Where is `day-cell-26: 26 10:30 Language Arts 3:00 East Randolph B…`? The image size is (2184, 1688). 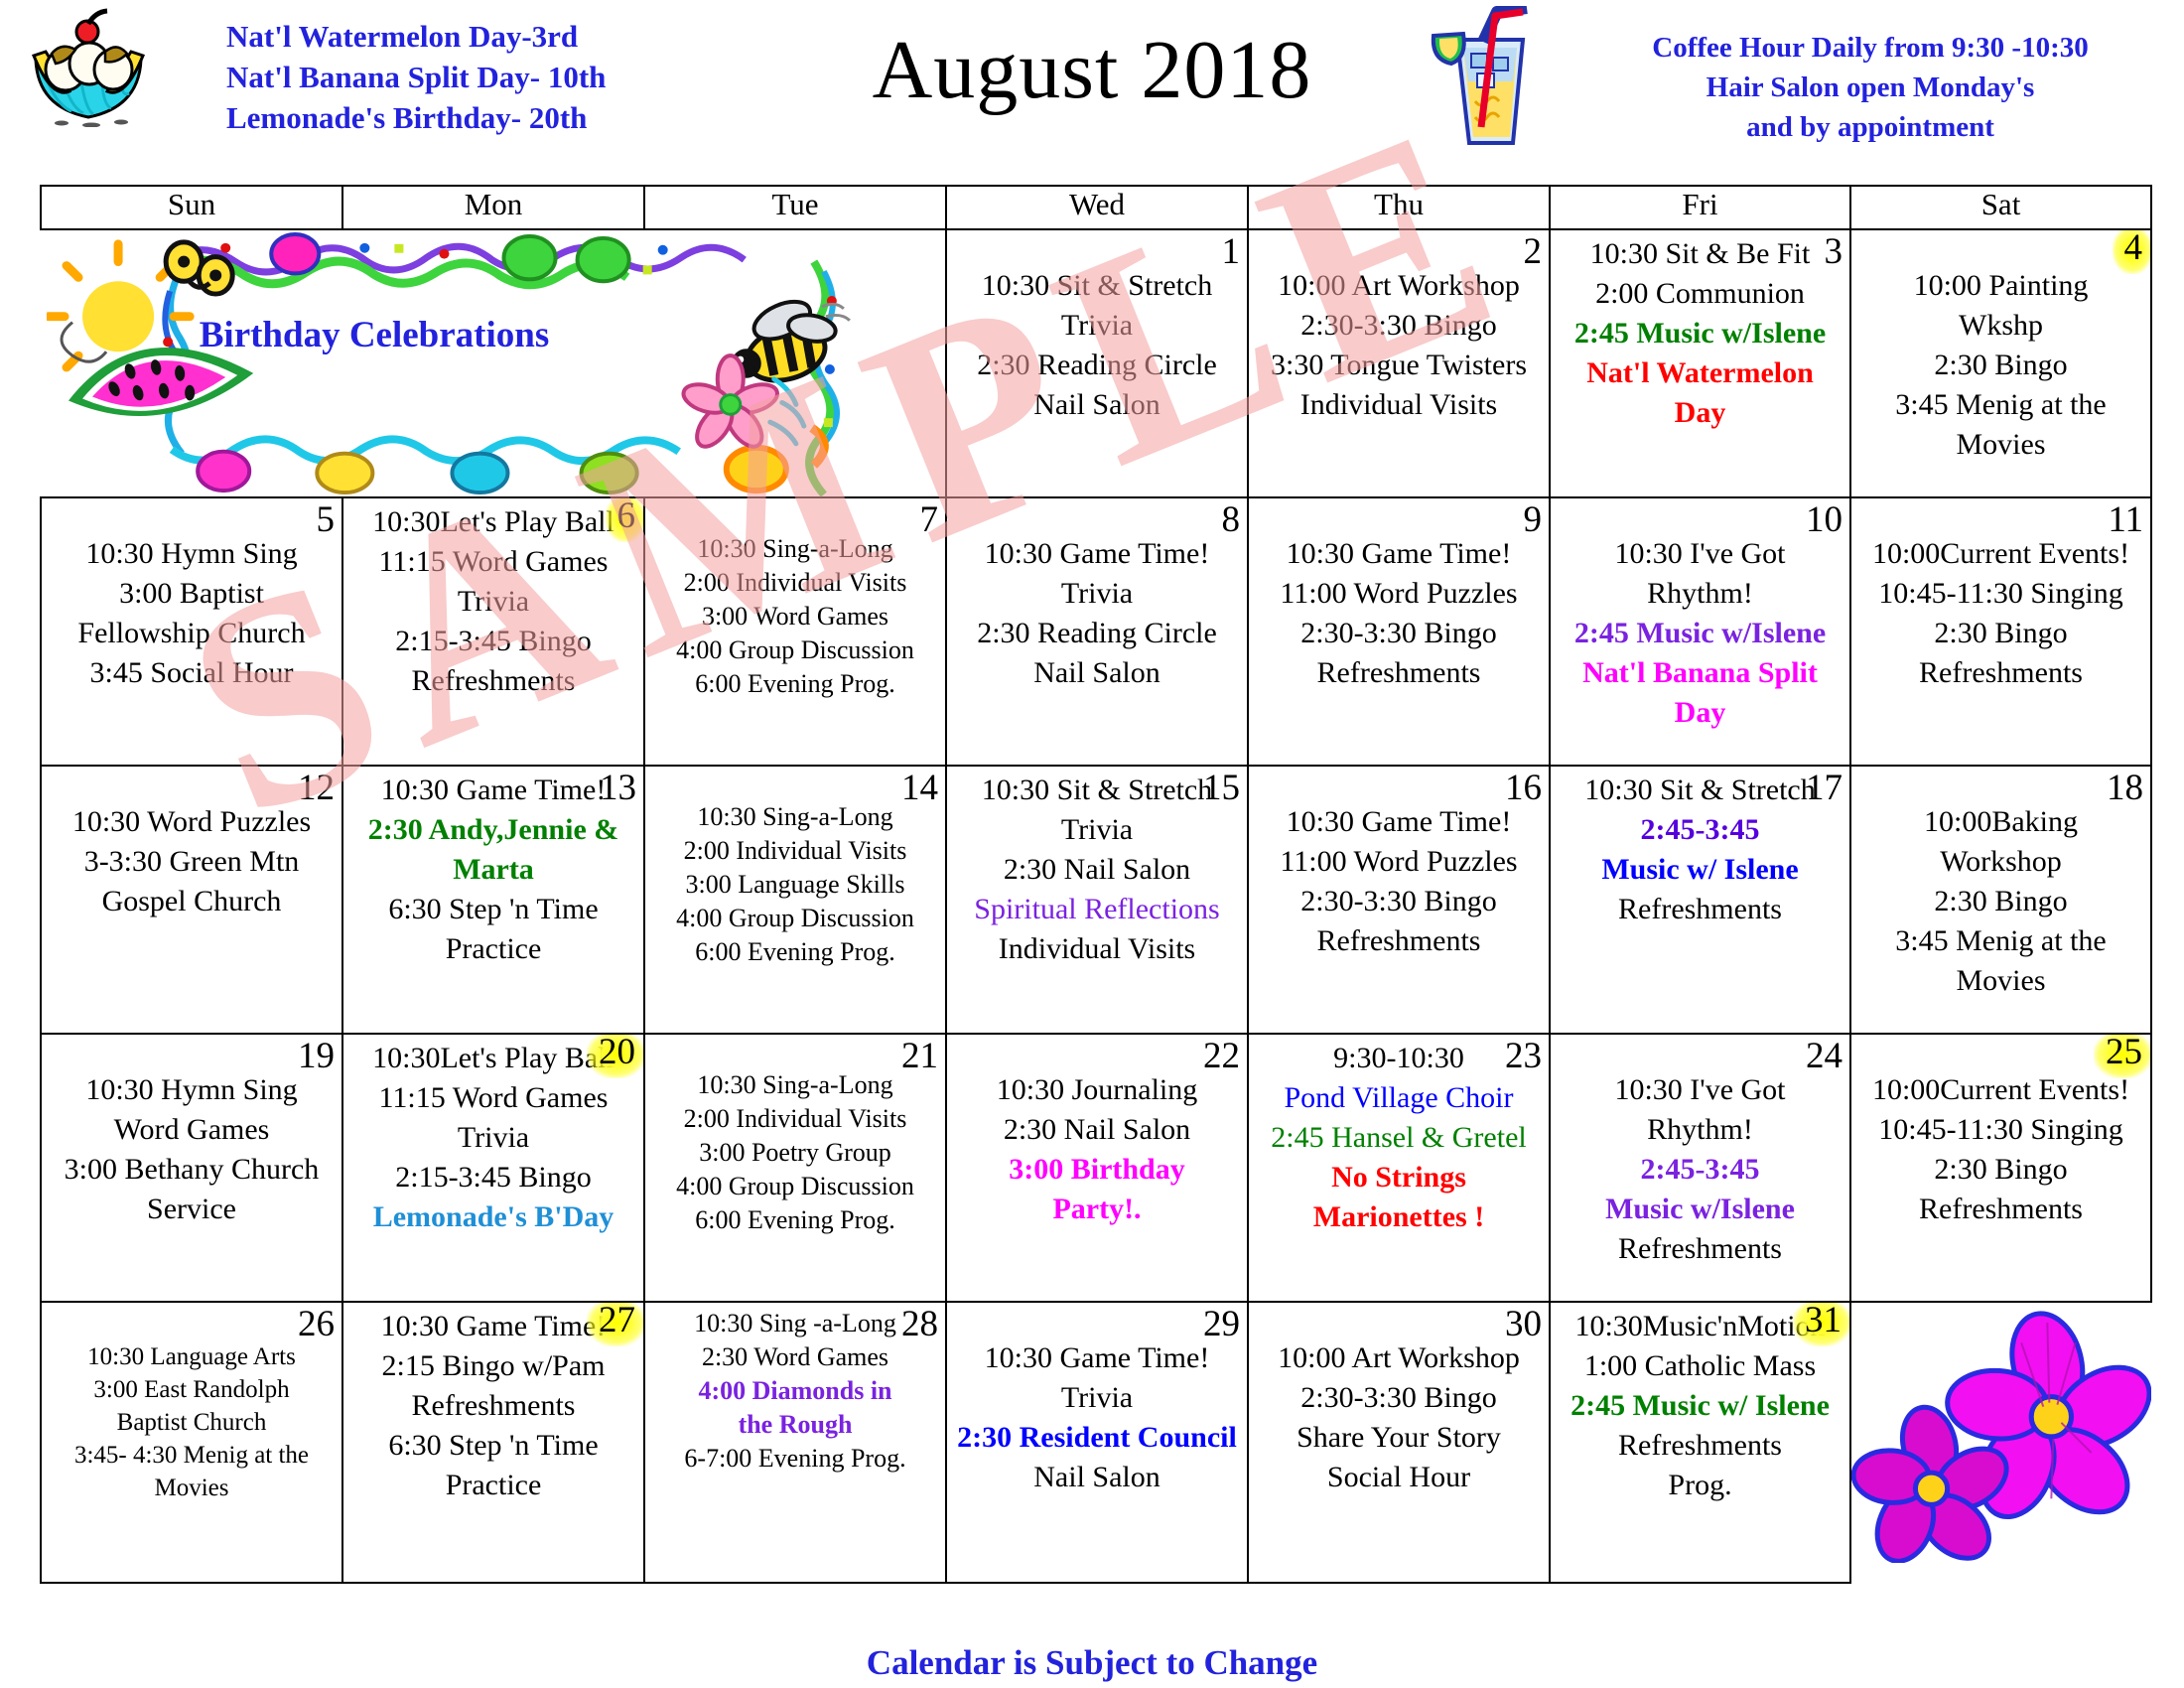
day-cell-26: 26 10:30 Language Arts 3:00 East Randolph B… is located at coordinates (191, 1442).